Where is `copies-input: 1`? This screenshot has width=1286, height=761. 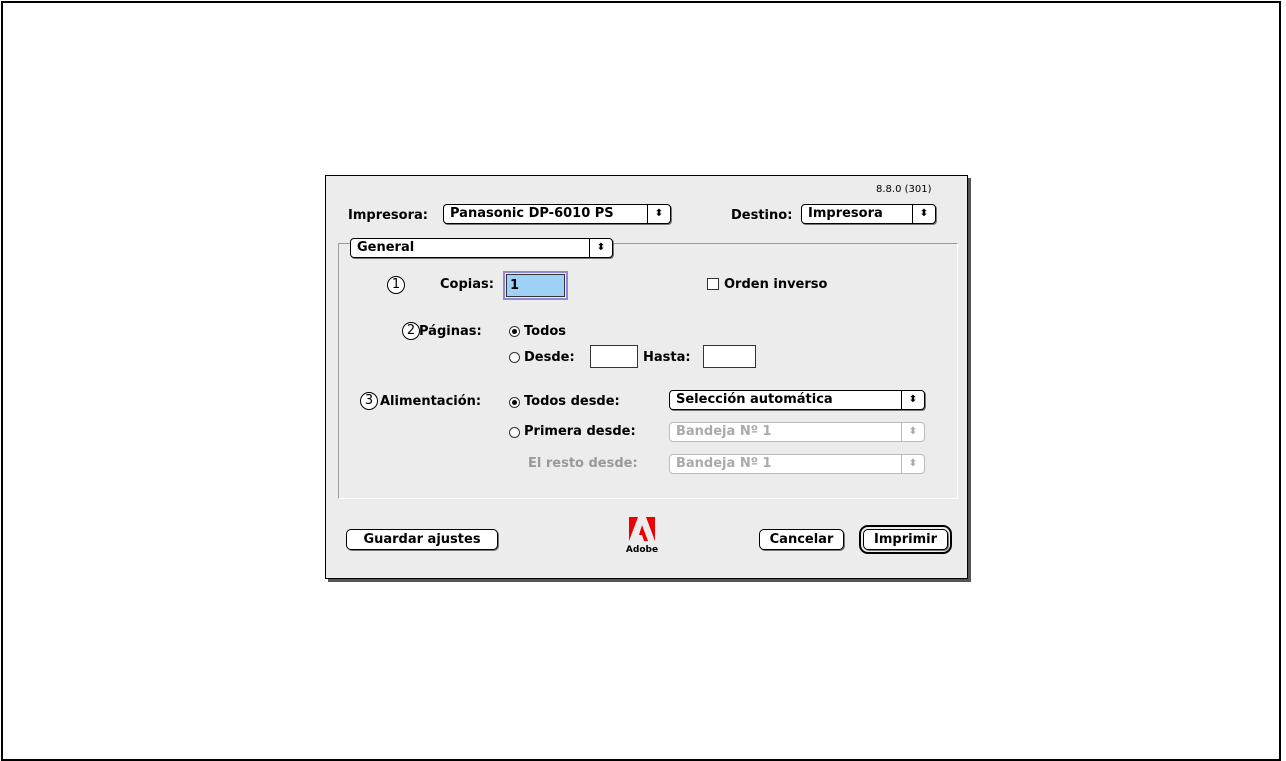 copies-input: 1 is located at coordinates (535, 285).